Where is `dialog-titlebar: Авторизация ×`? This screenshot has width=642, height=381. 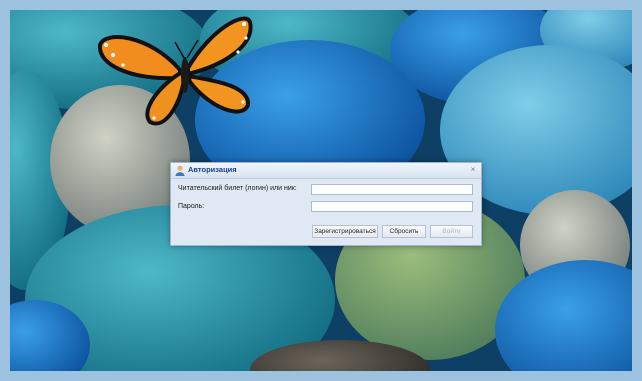
dialog-titlebar: Авторизация × is located at coordinates (326, 171).